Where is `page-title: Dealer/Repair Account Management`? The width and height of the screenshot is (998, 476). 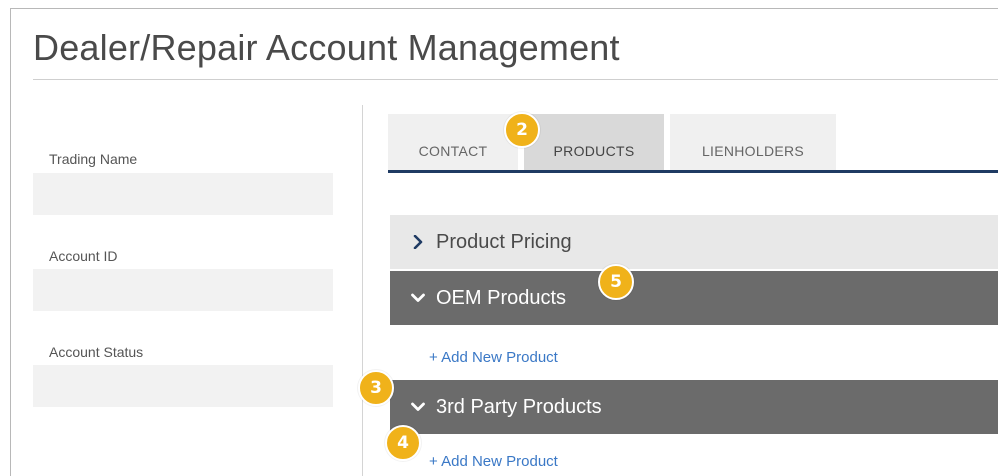
page-title: Dealer/Repair Account Management is located at coordinates (326, 47).